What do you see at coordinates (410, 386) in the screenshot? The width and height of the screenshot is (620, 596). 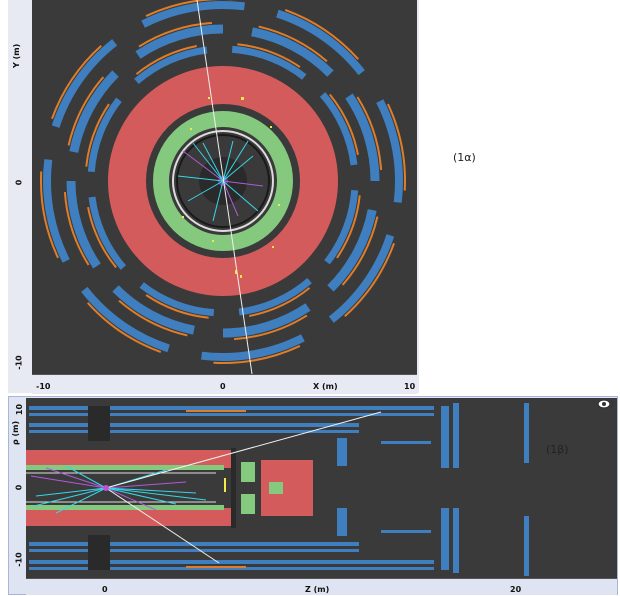 I see `x-tick-10: 10` at bounding box center [410, 386].